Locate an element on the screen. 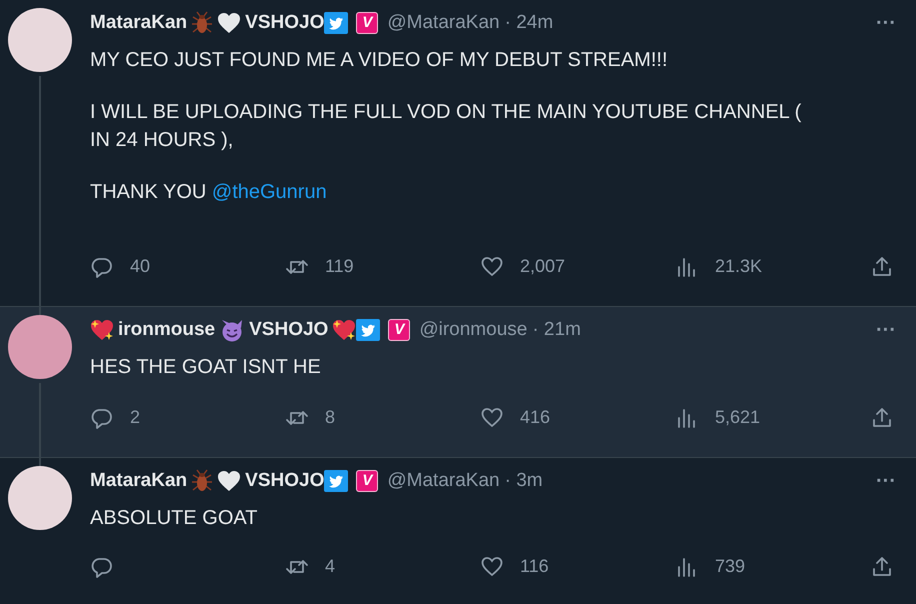 The image size is (916, 604). replies-count: 40 is located at coordinates (140, 266).